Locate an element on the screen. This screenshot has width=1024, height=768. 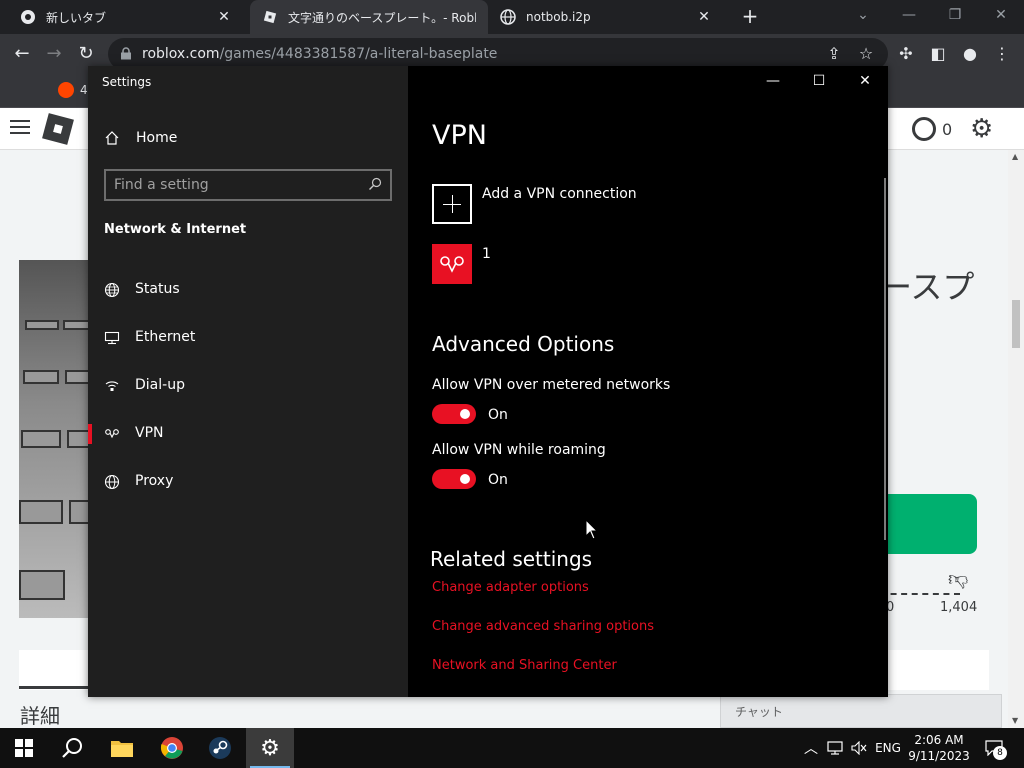
network-sharing-center-link: Network and Sharing Center is located at coordinates (524, 665).